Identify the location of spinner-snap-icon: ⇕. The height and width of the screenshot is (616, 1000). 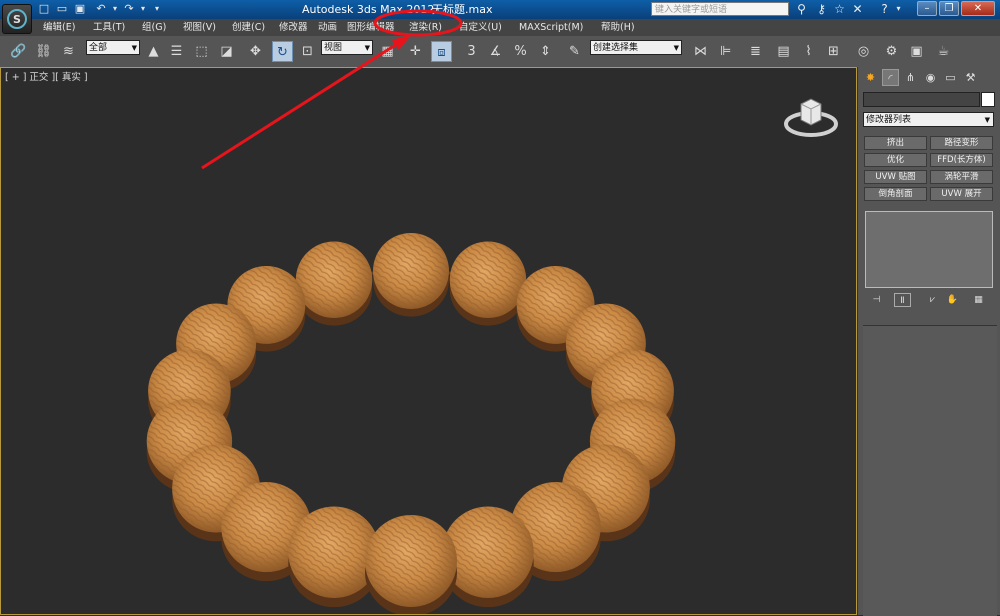
(545, 51).